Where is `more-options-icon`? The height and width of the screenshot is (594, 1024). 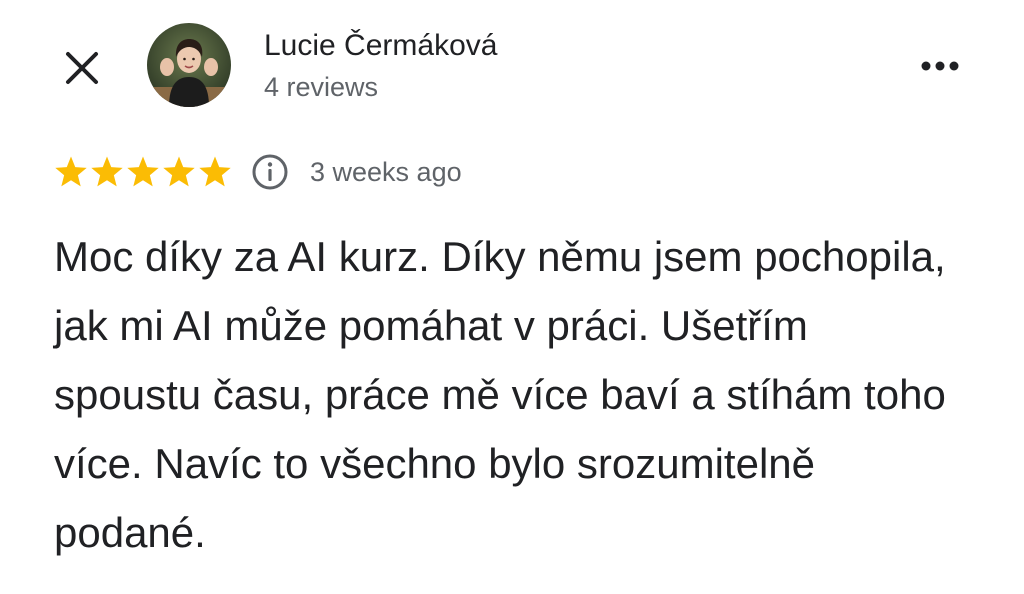
more-options-icon is located at coordinates (940, 66).